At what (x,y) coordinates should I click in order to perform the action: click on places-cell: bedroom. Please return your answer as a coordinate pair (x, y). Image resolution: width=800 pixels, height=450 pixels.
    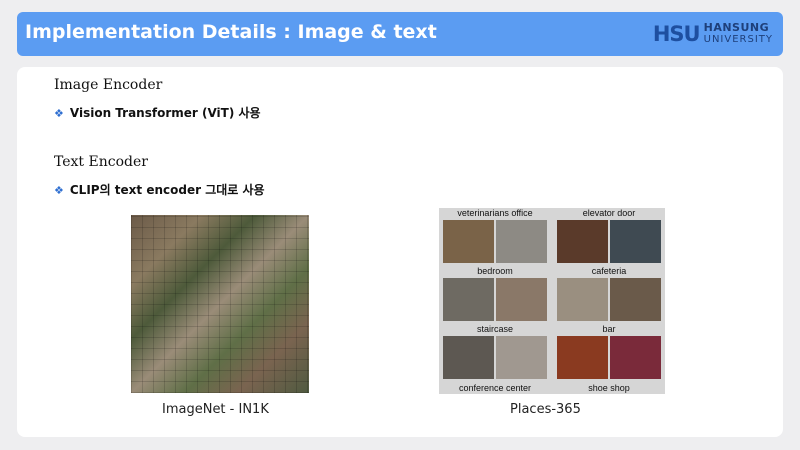
    Looking at the image, I should click on (495, 295).